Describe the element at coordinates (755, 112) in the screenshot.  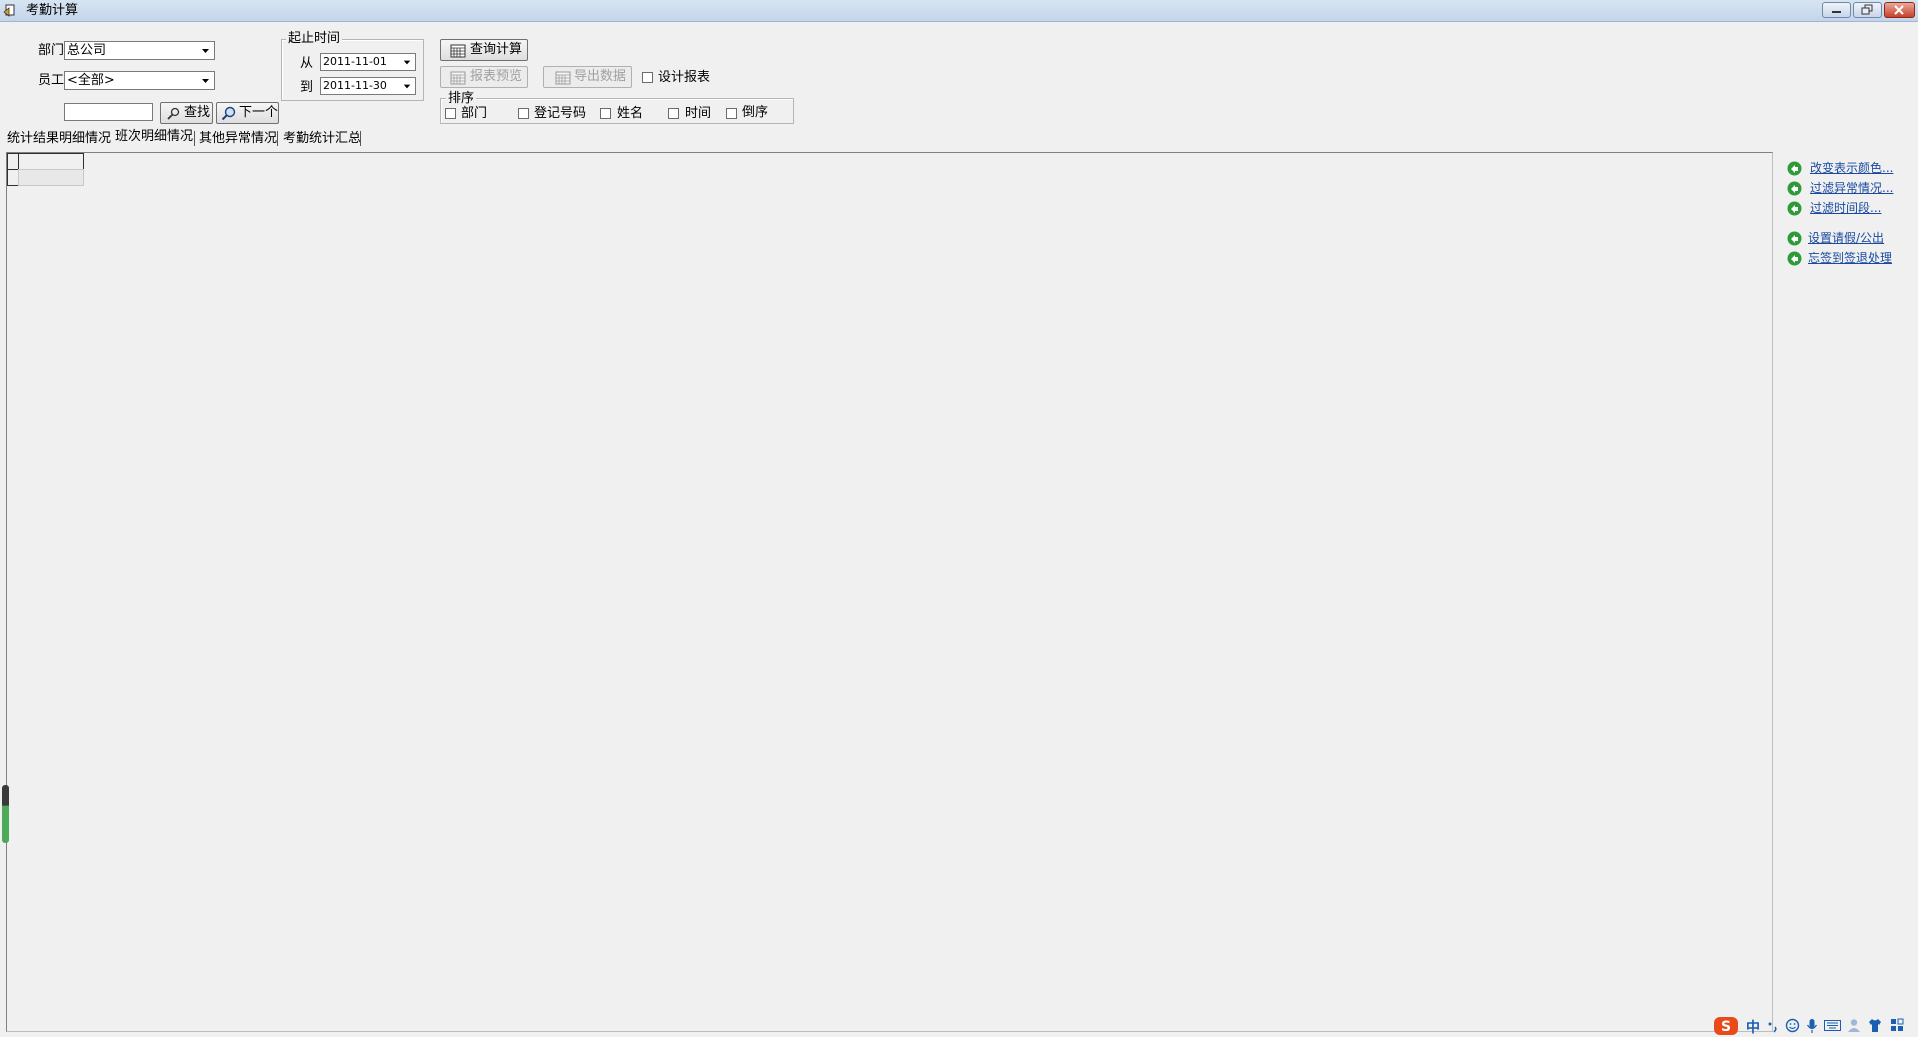
I see `sort-descending-label: 倒序` at that location.